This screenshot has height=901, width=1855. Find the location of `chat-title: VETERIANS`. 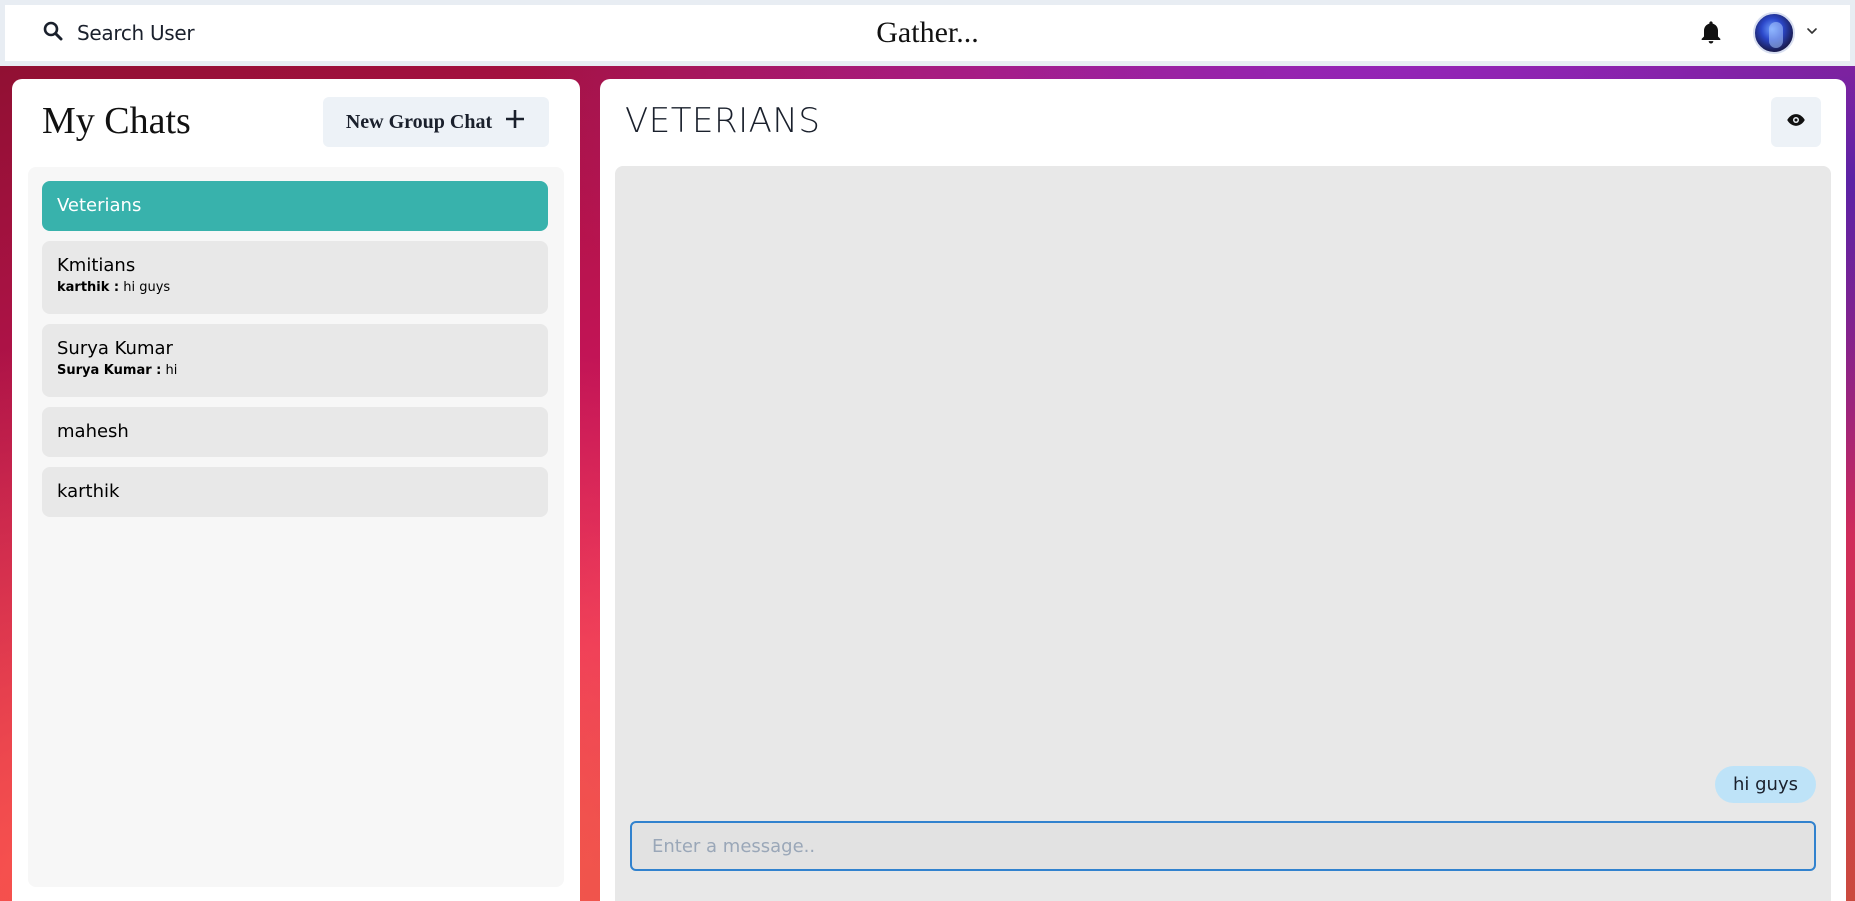

chat-title: VETERIANS is located at coordinates (723, 121).